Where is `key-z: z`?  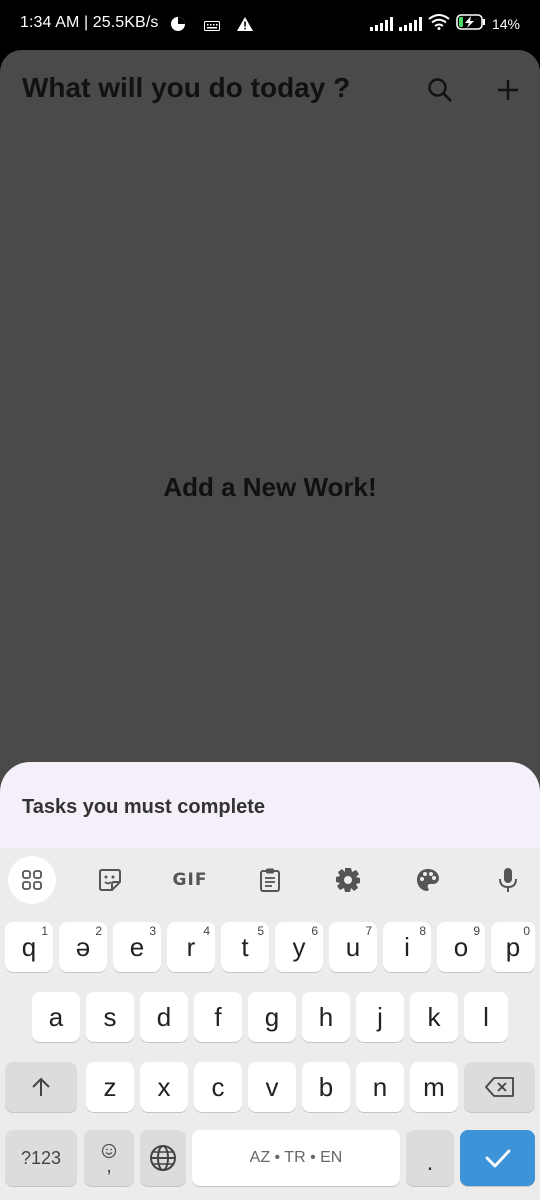 key-z: z is located at coordinates (110, 1087).